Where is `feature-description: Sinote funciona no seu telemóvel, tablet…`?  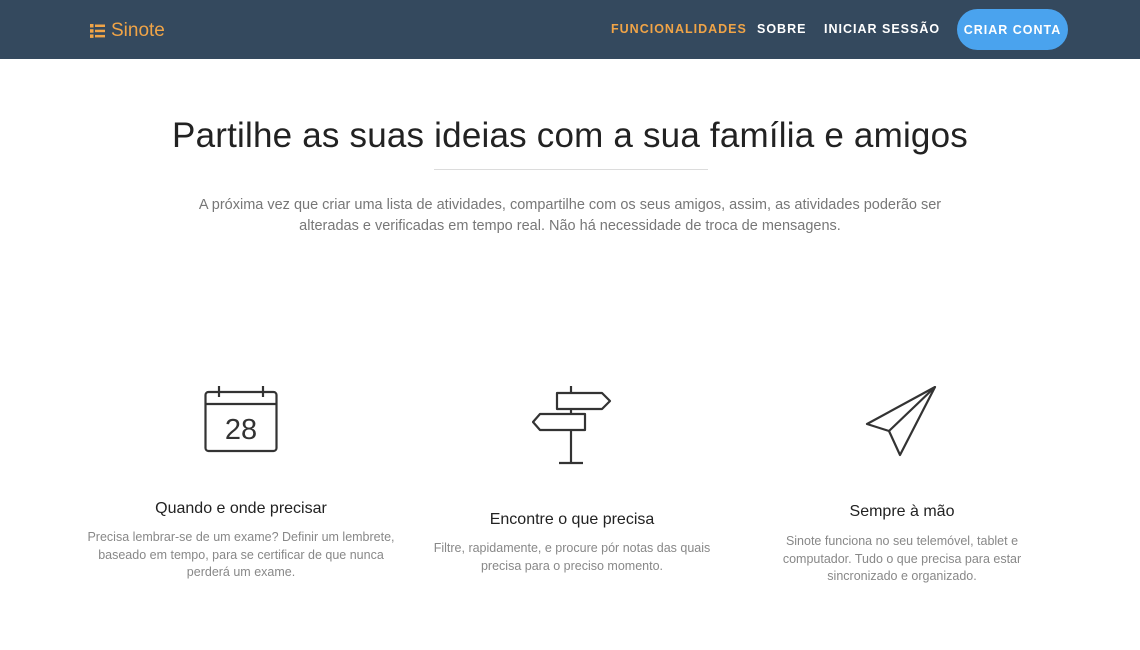 feature-description: Sinote funciona no seu telemóvel, tablet… is located at coordinates (902, 558).